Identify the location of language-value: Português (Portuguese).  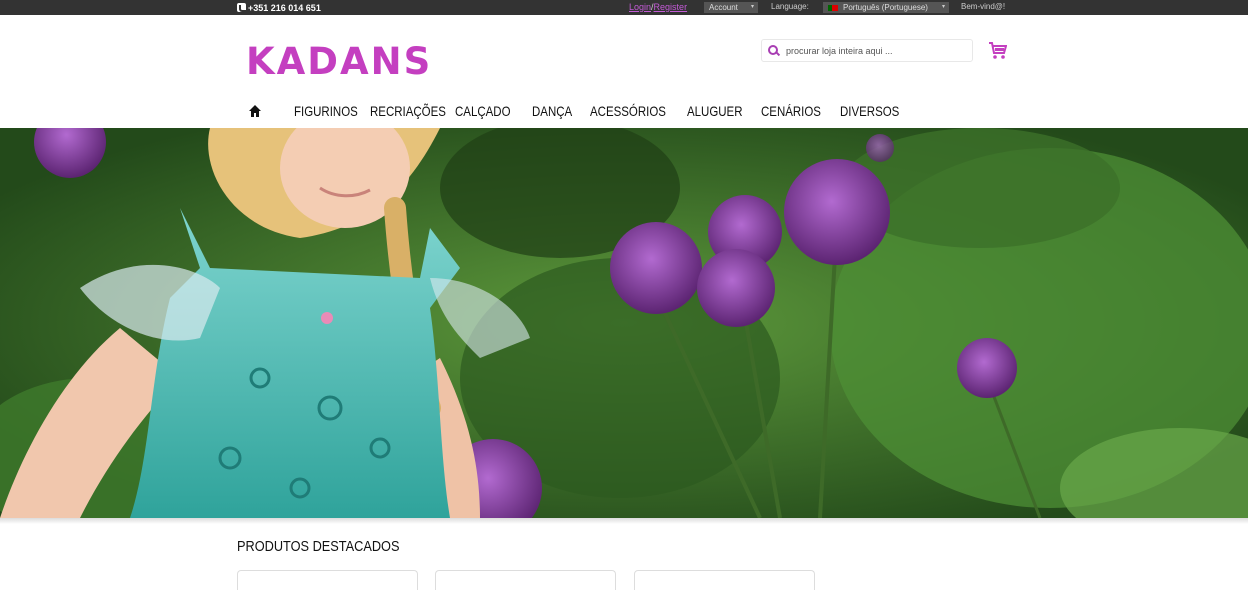
(885, 7).